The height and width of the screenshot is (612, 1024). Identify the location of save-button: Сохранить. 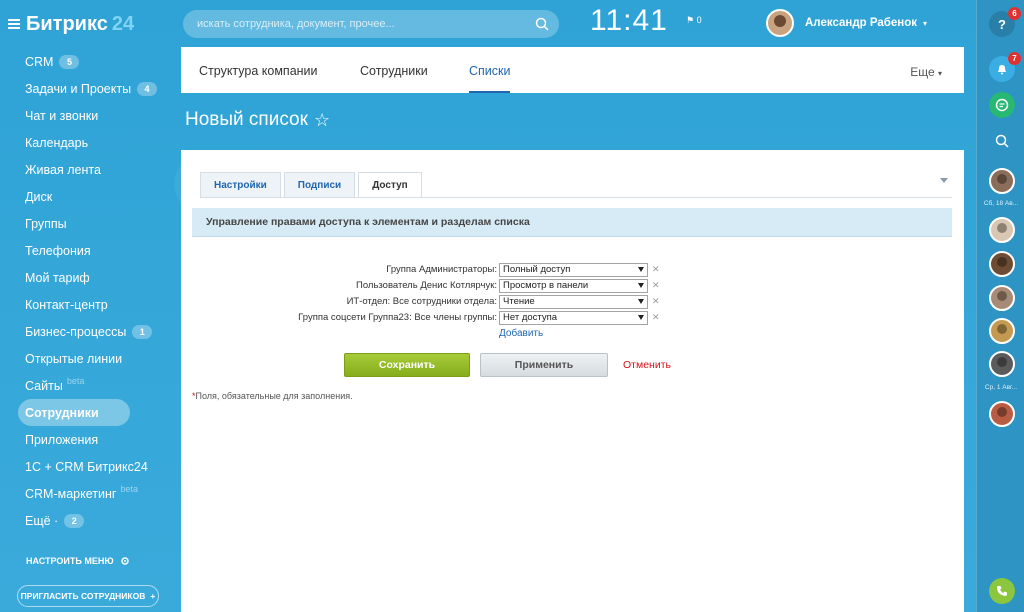
(407, 365).